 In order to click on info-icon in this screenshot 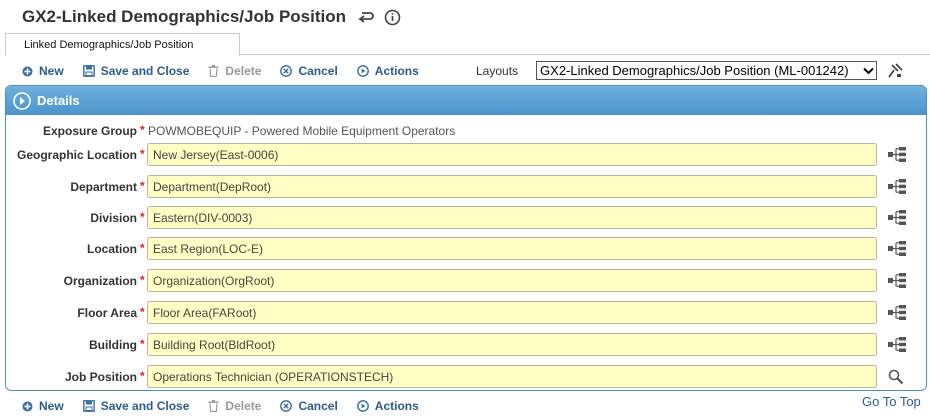, I will do `click(392, 17)`.